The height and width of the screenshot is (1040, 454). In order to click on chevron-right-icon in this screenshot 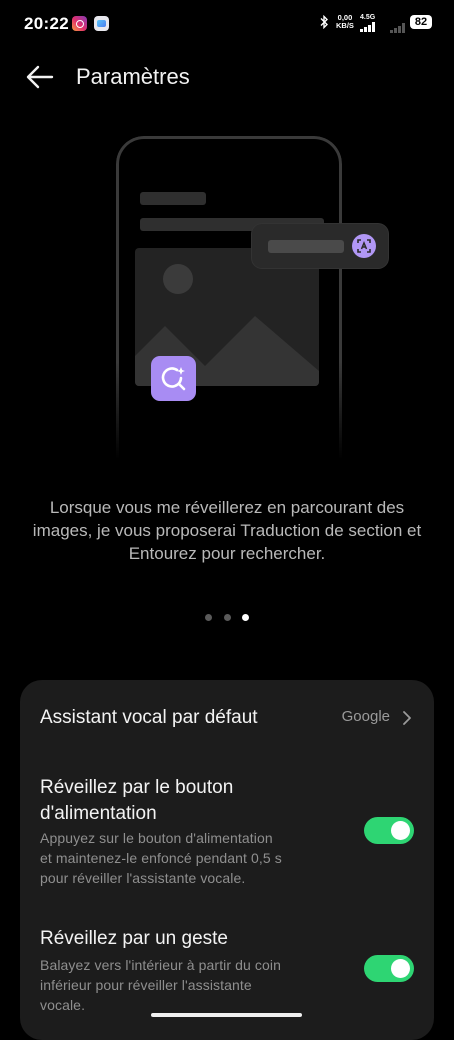, I will do `click(407, 718)`.